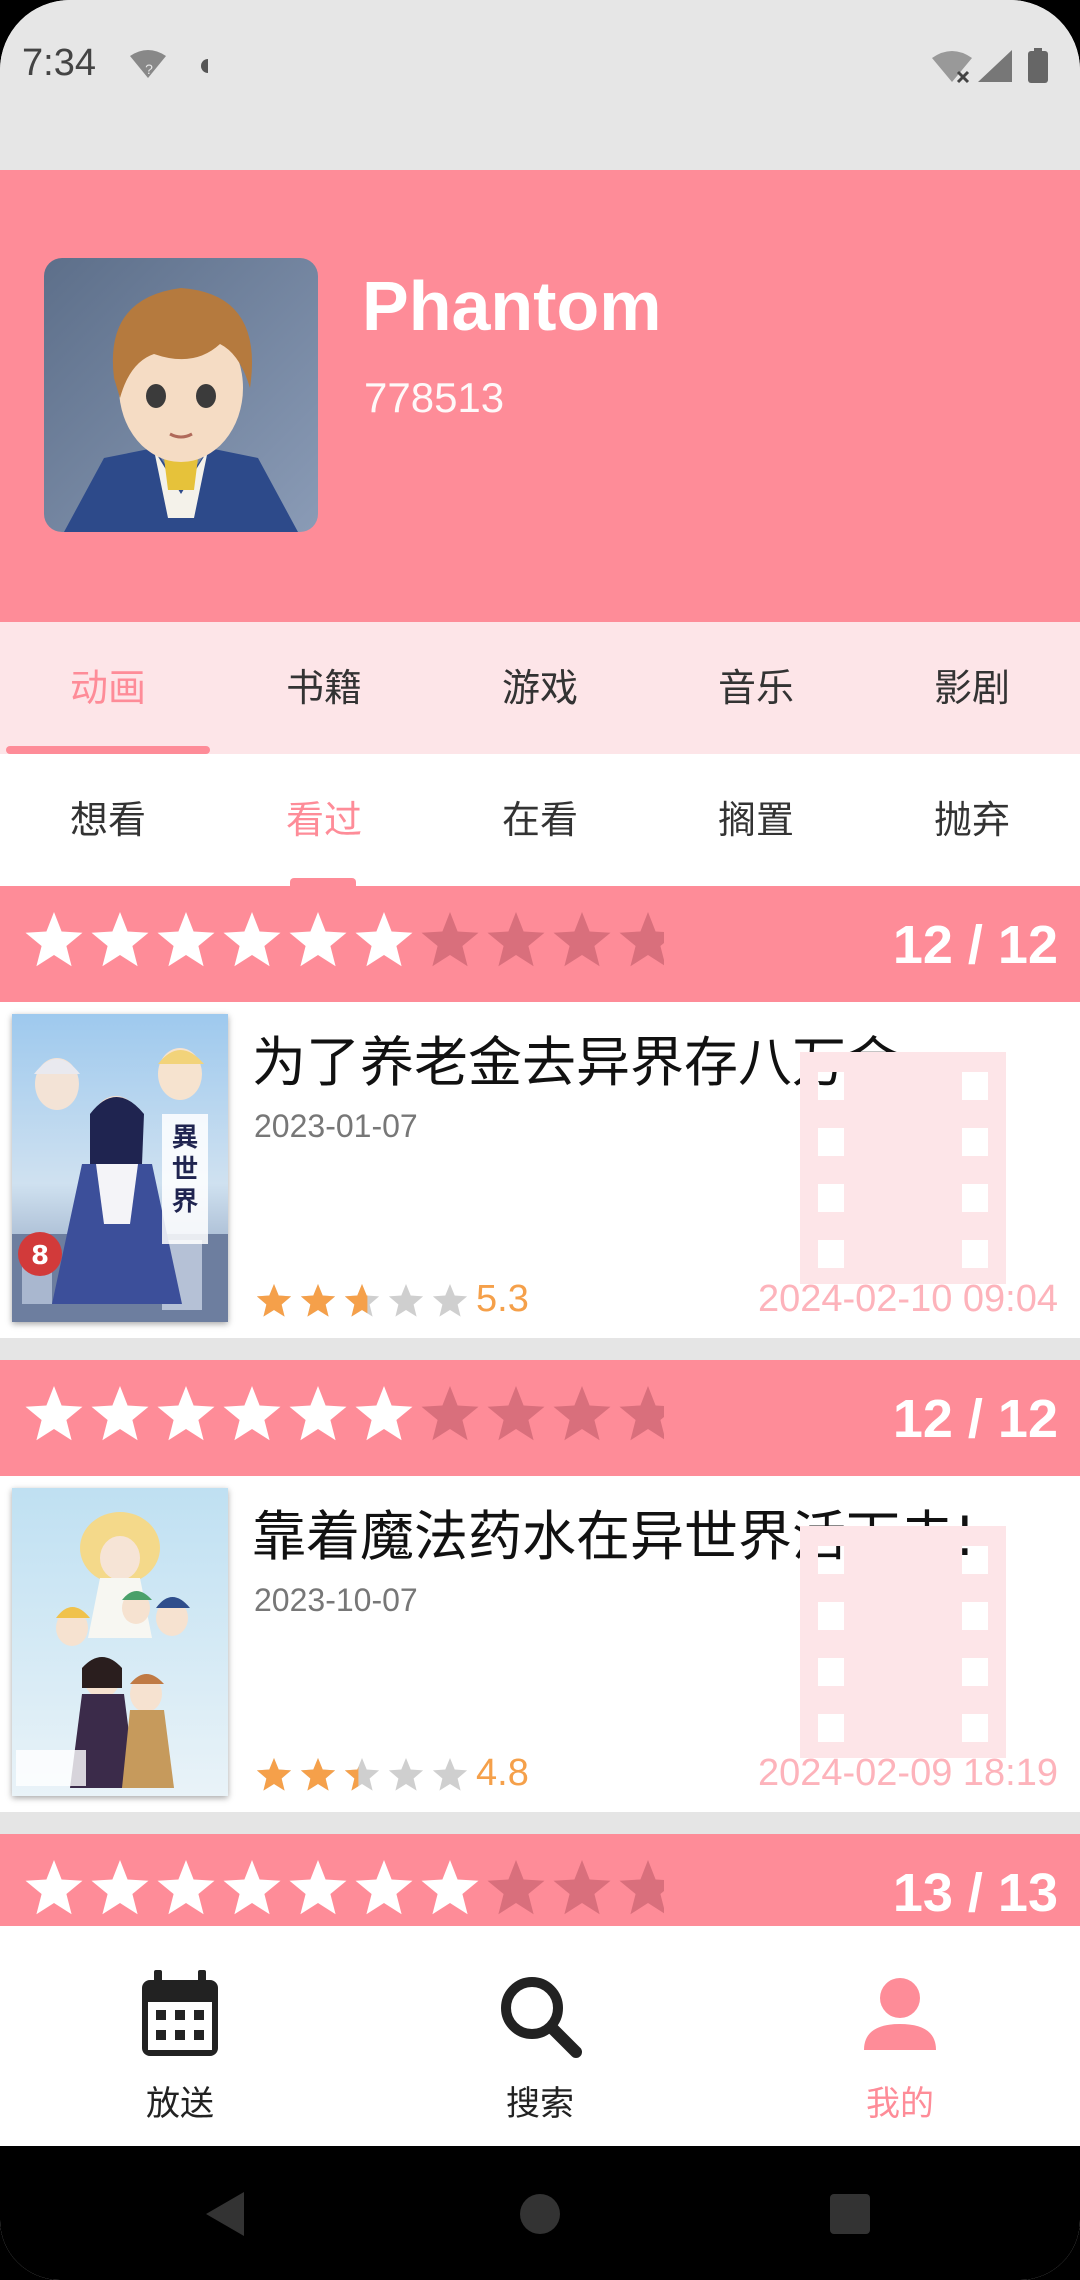 This screenshot has height=2280, width=1080. I want to click on film-icon, so click(903, 1168).